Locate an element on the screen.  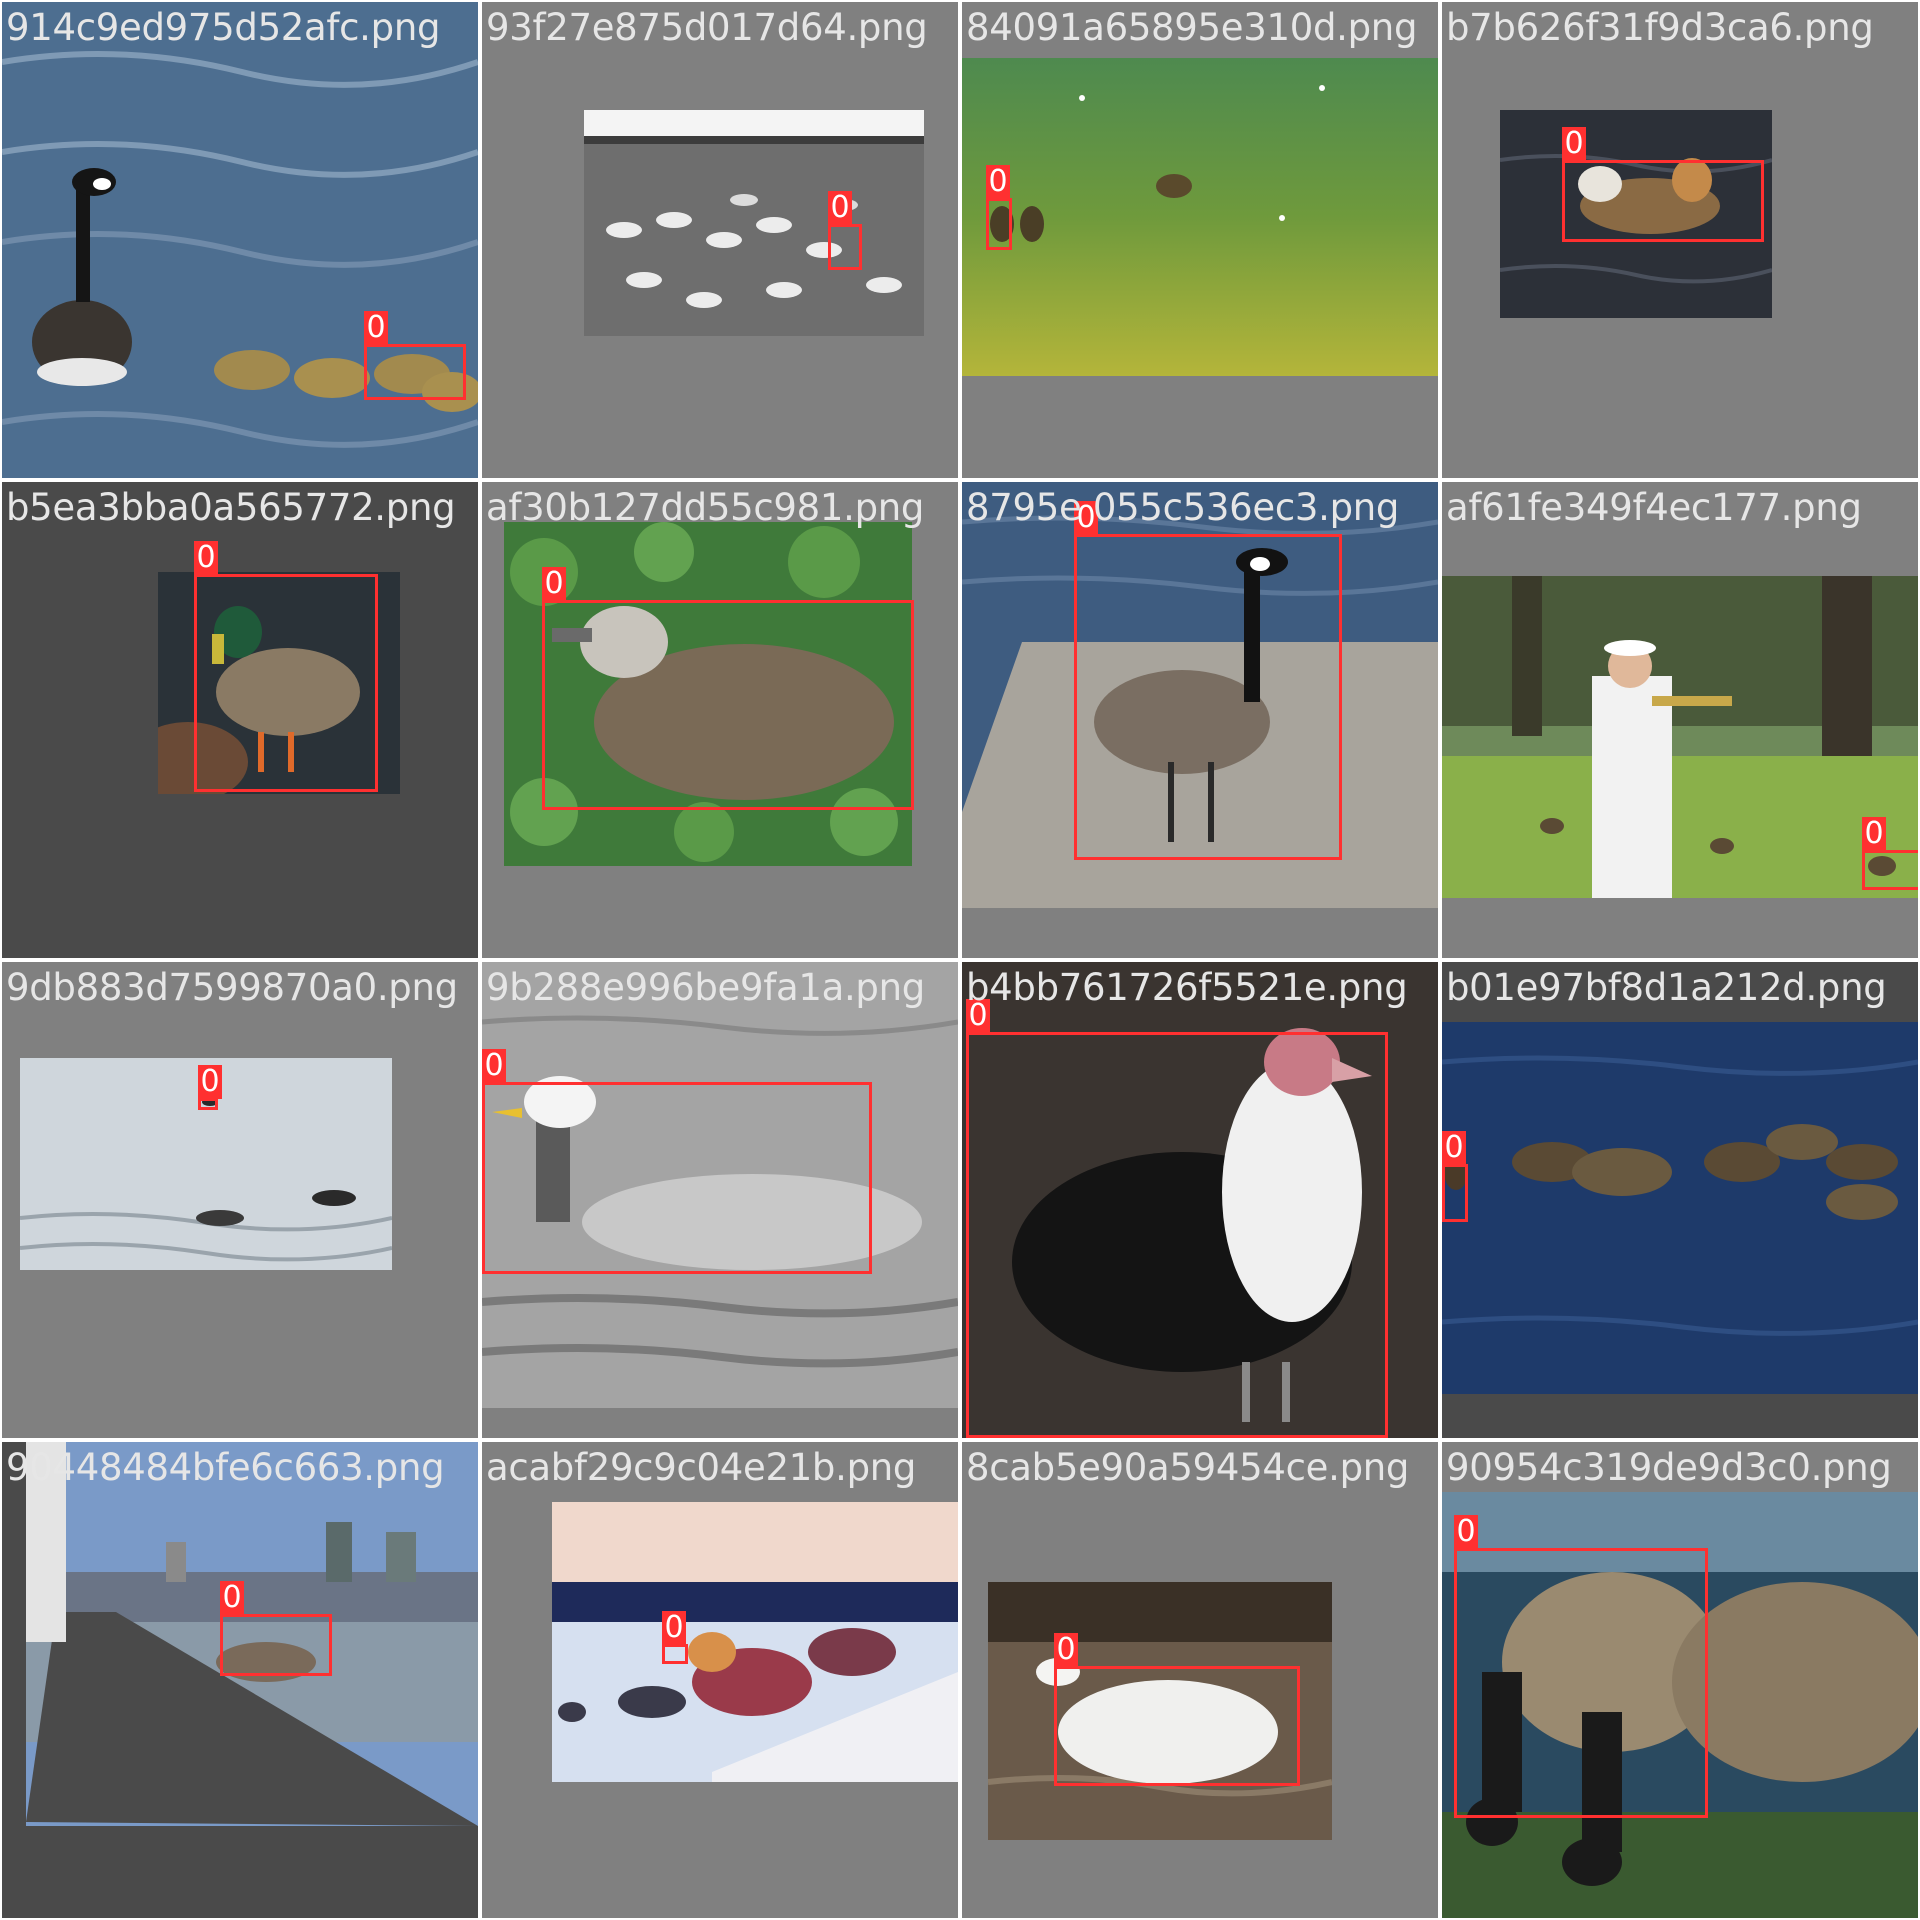
tile-2: 0 93f27e875d017d64.png is located at coordinates (720, 240).